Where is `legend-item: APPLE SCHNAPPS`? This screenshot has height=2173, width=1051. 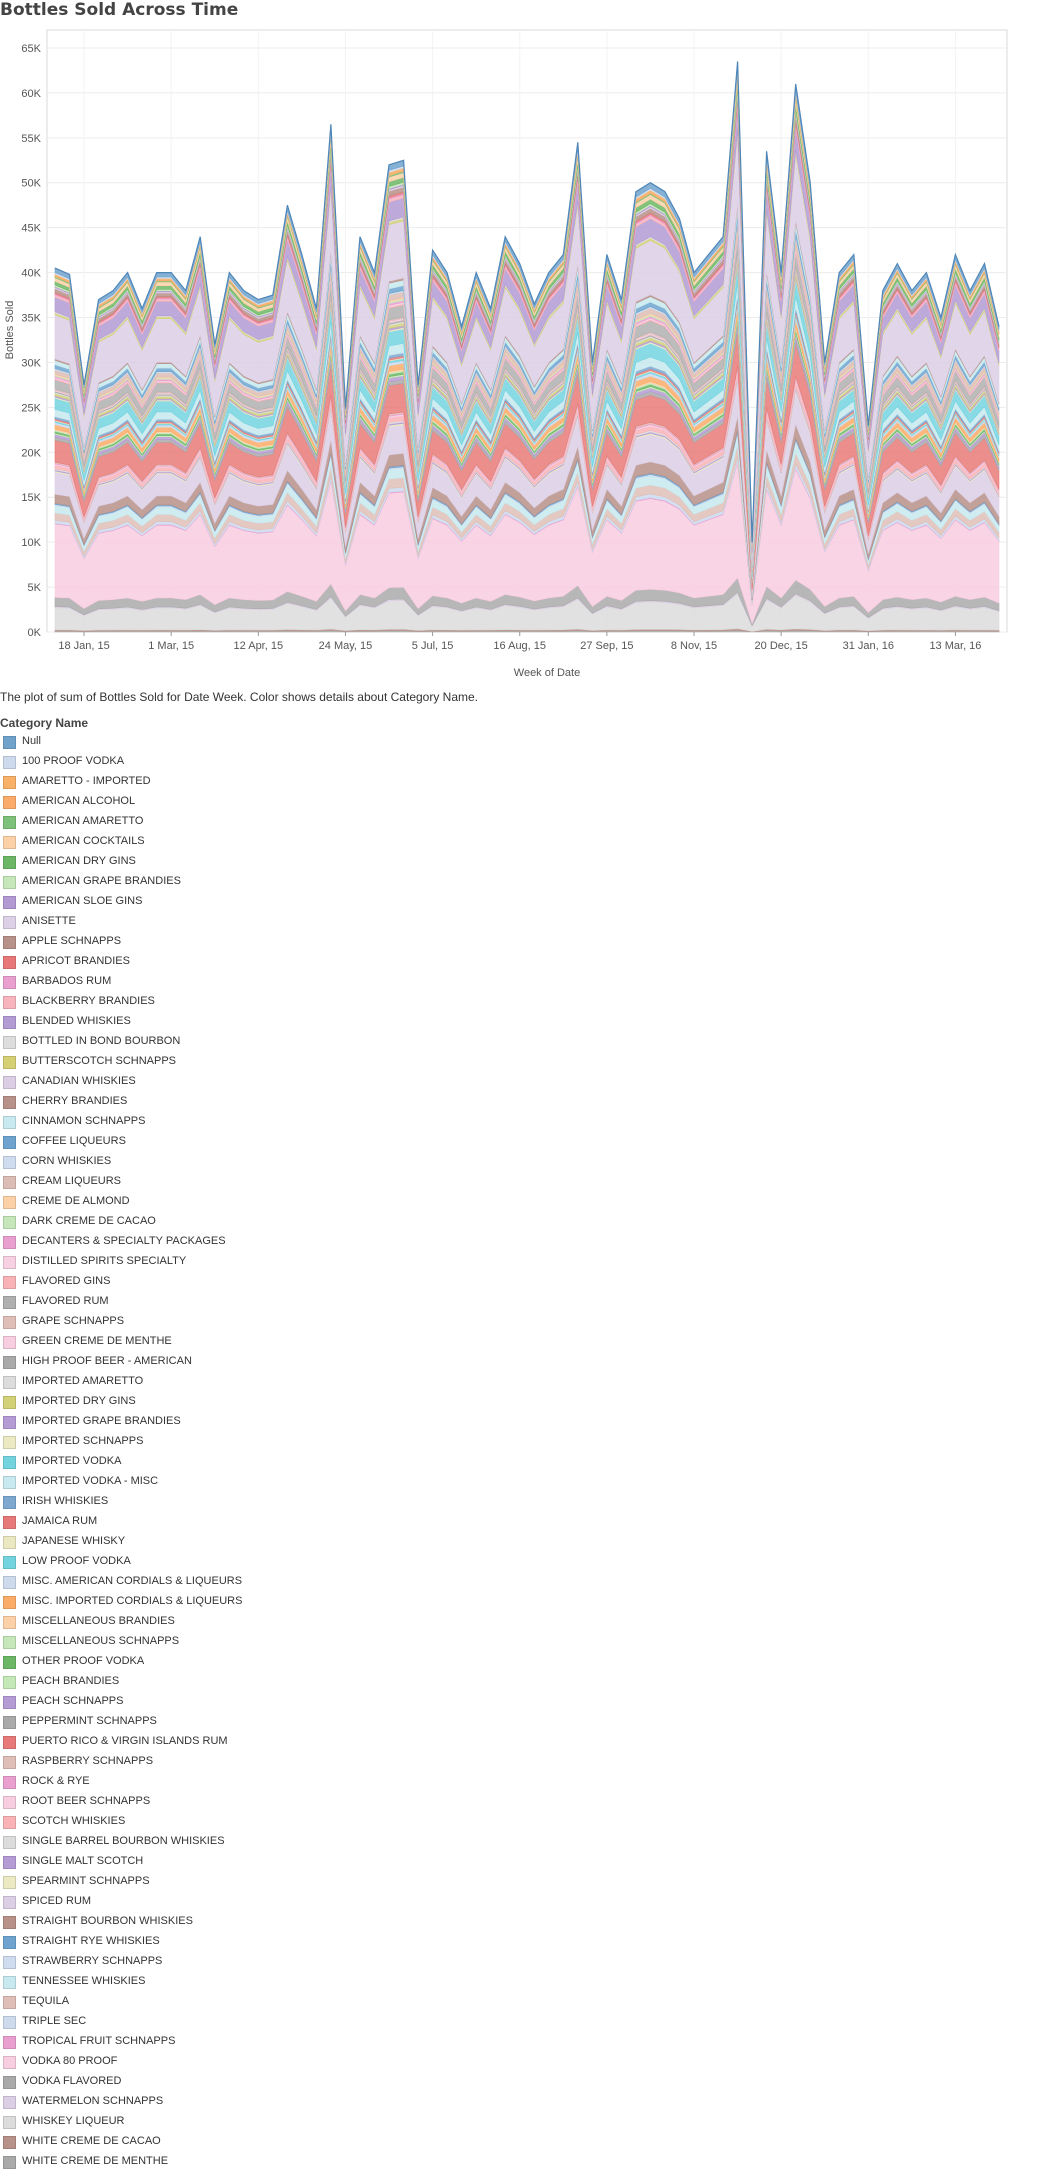 legend-item: APPLE SCHNAPPS is located at coordinates (150, 943).